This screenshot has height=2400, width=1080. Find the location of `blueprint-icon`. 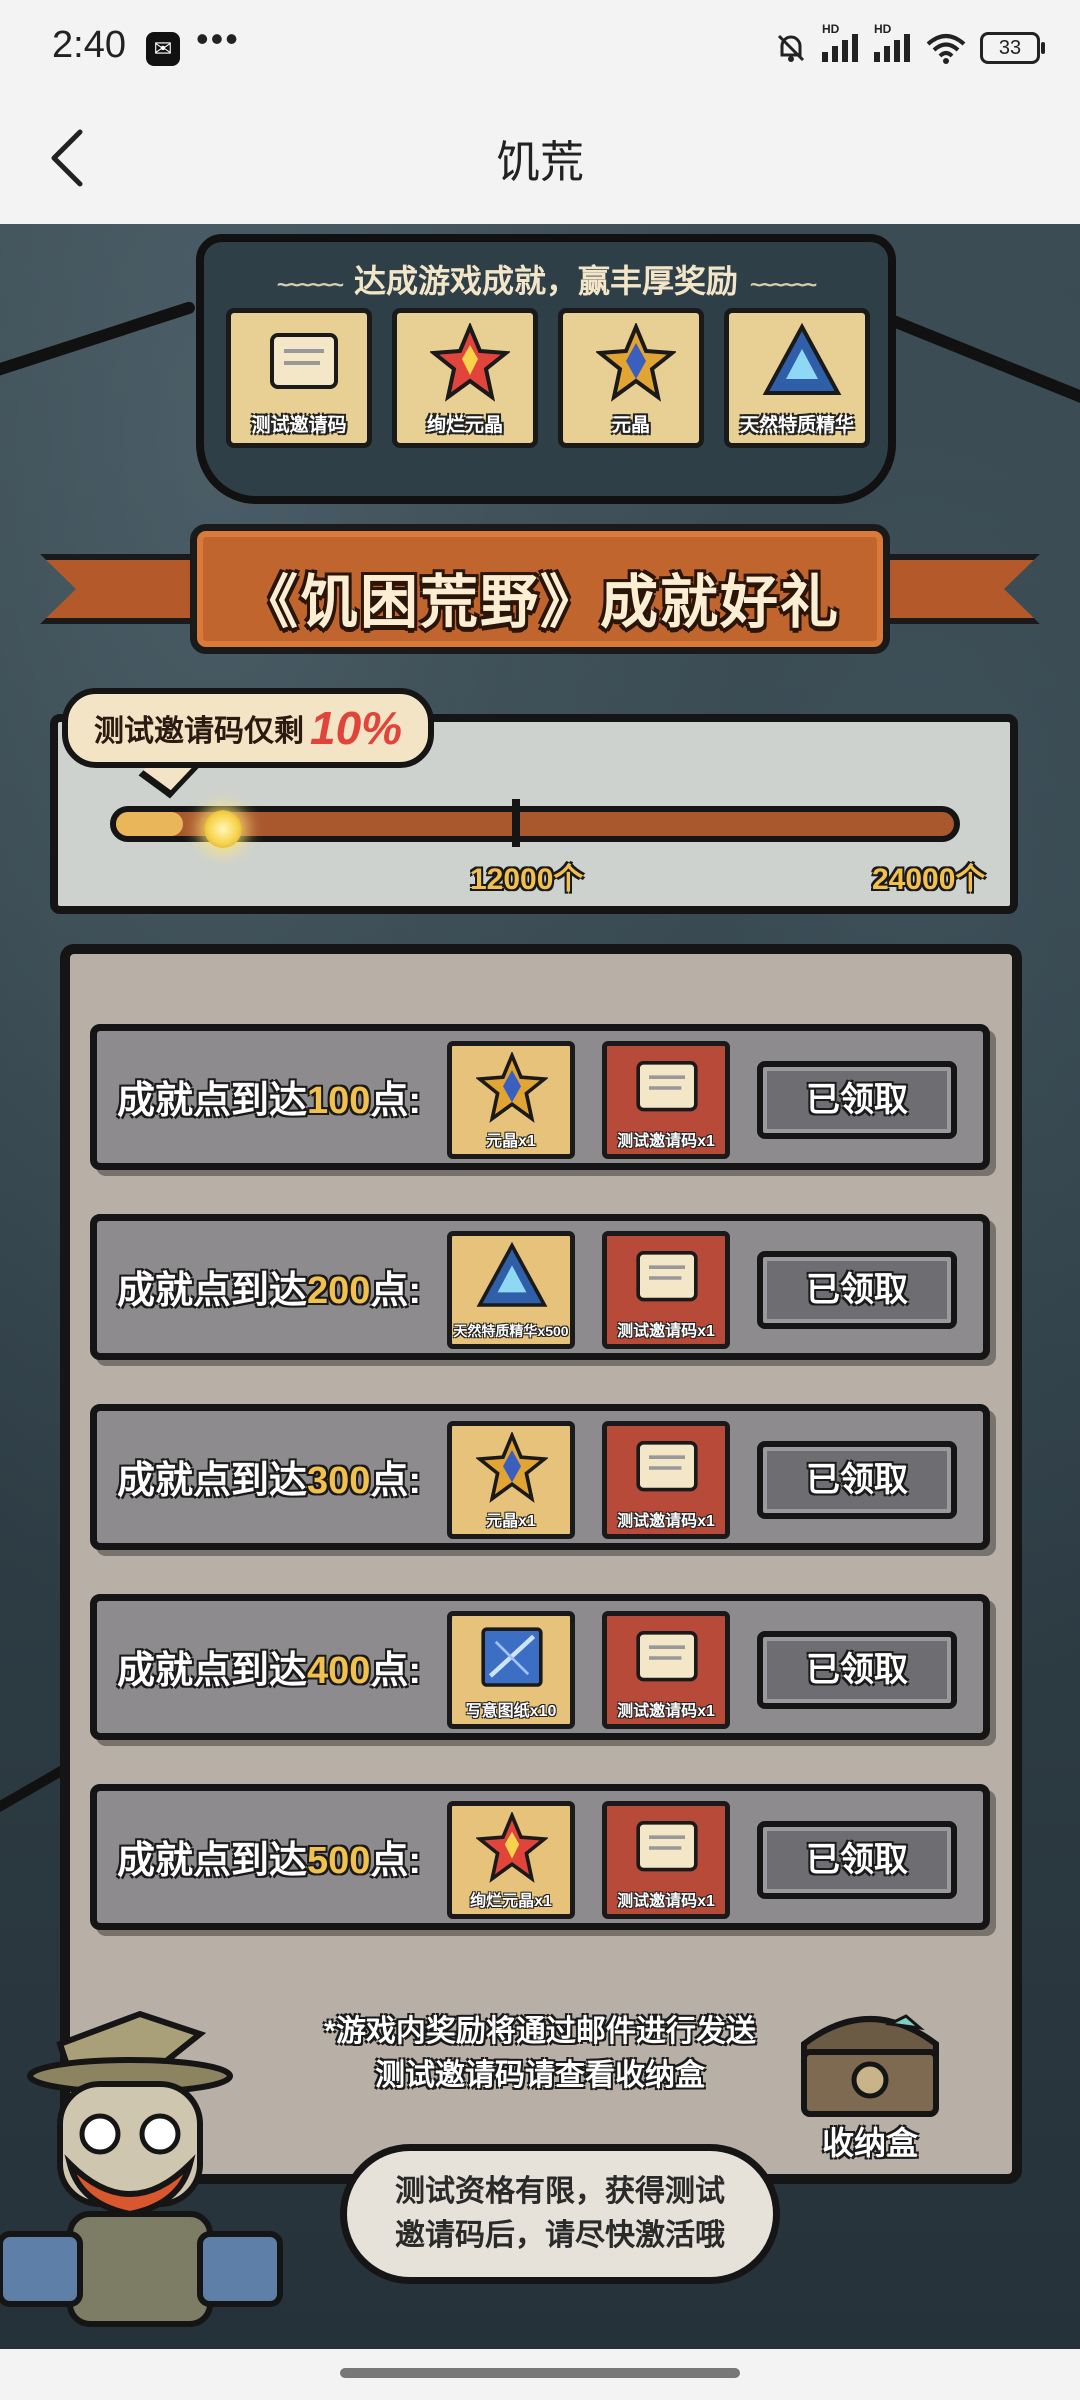

blueprint-icon is located at coordinates (512, 1657).